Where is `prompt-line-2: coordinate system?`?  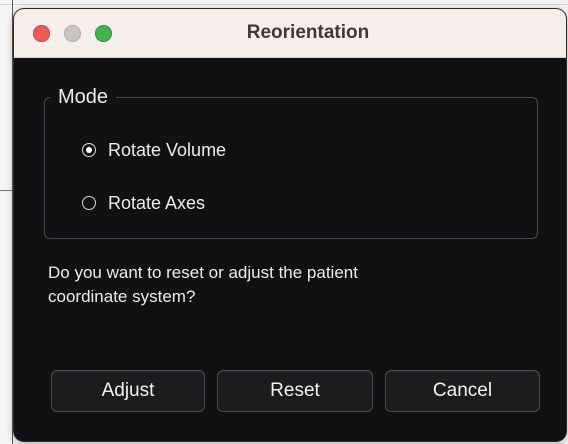
prompt-line-2: coordinate system? is located at coordinates (122, 296).